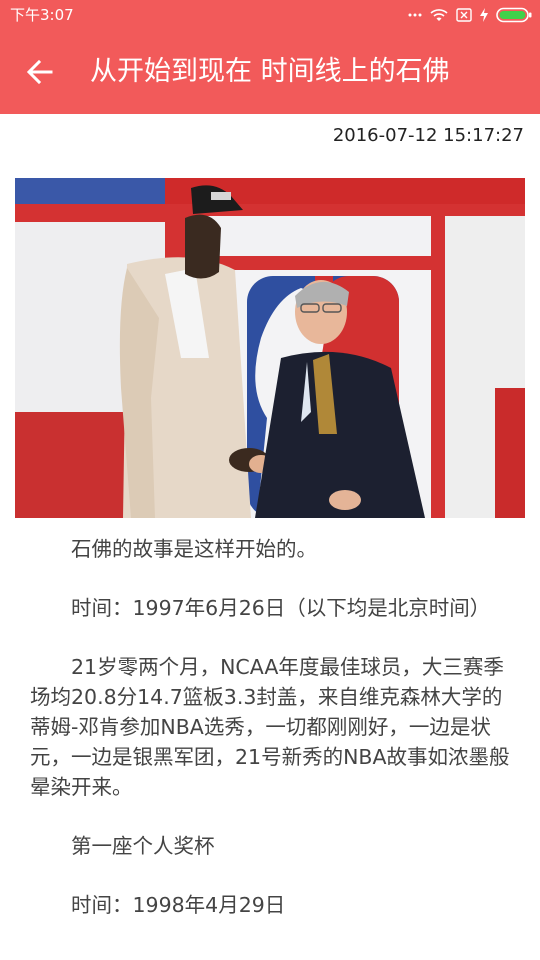 The image size is (540, 960). I want to click on article-paragraph: 时间：1998年4月29日, so click(178, 905).